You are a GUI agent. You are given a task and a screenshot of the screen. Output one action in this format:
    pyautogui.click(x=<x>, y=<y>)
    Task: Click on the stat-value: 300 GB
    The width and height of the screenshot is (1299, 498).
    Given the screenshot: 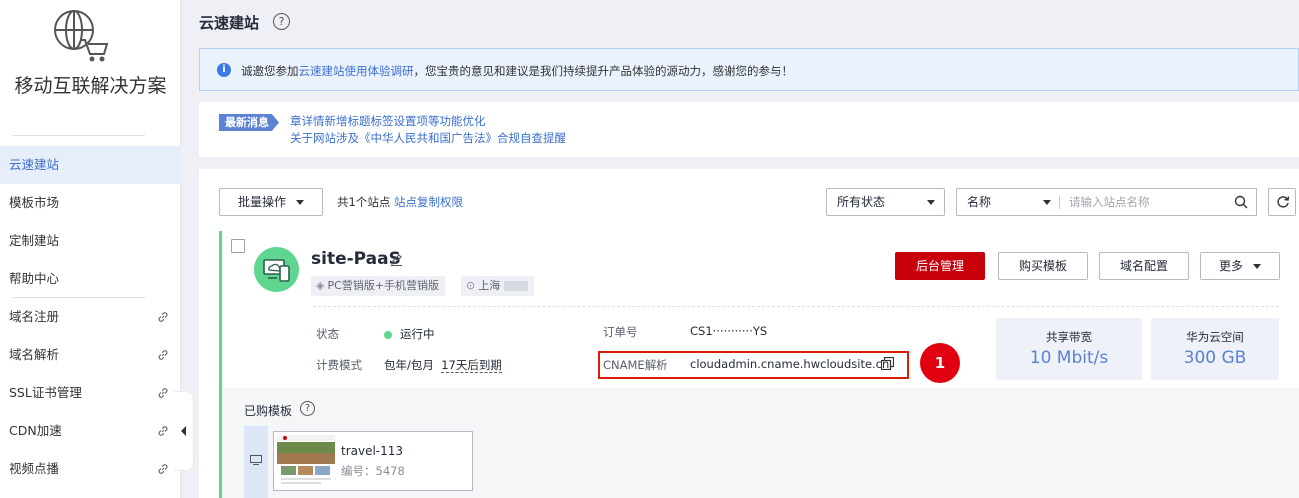 What is the action you would take?
    pyautogui.click(x=1215, y=358)
    